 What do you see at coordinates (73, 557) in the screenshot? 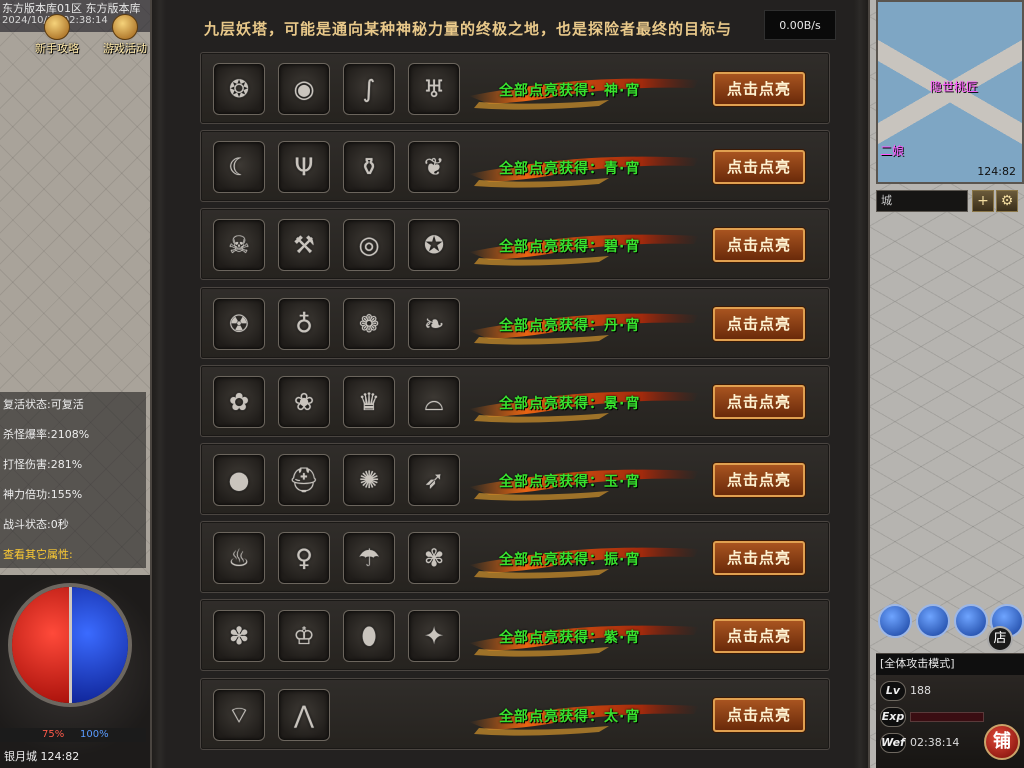
I see `more-attributes-link: 查看其它属性:` at bounding box center [73, 557].